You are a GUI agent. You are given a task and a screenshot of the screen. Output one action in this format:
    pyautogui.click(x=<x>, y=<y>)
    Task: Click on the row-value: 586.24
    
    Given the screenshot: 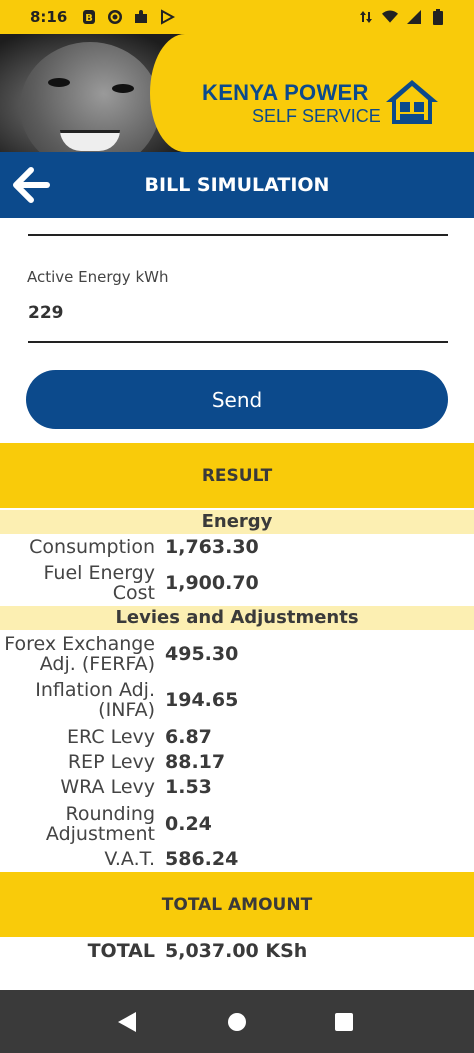 What is the action you would take?
    pyautogui.click(x=202, y=859)
    